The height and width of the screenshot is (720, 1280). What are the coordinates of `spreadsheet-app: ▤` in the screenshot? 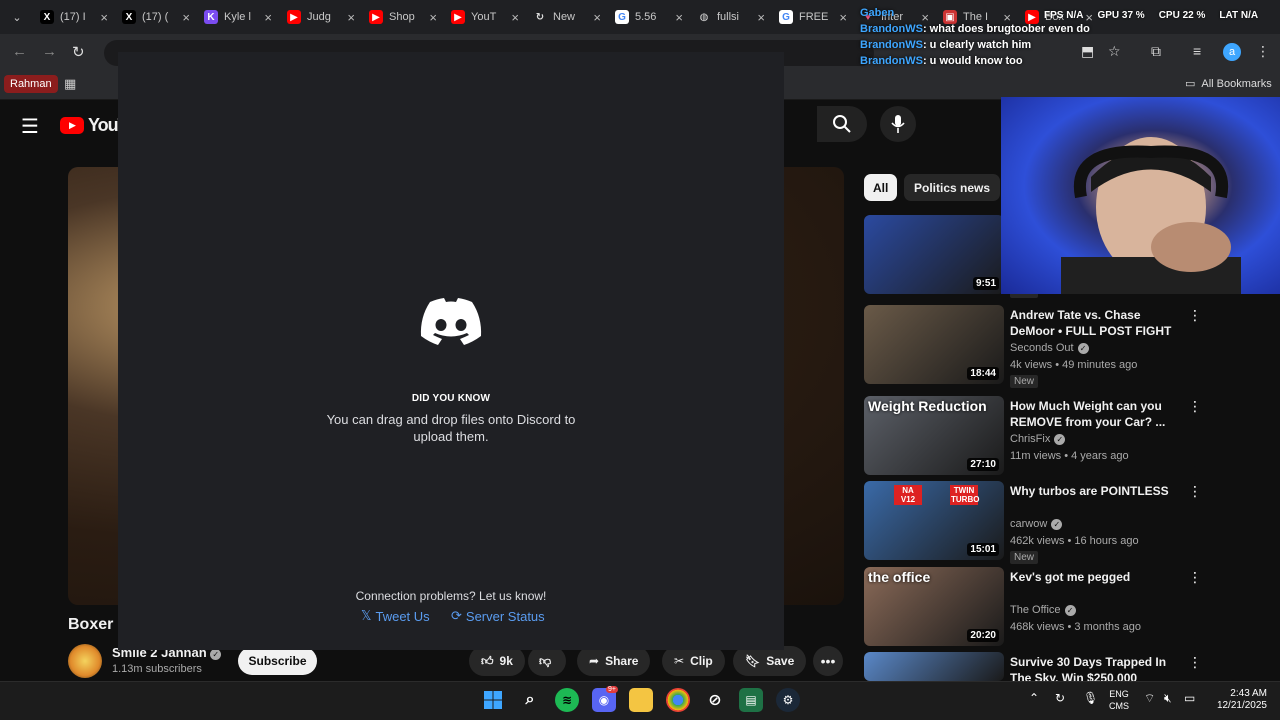 It's located at (751, 700).